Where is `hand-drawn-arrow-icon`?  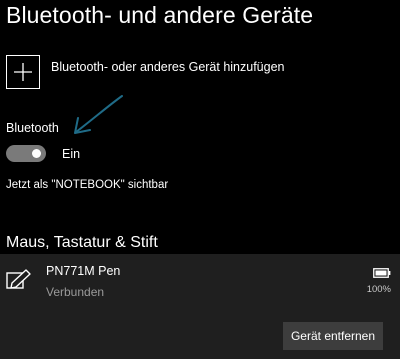
hand-drawn-arrow-icon is located at coordinates (98, 114).